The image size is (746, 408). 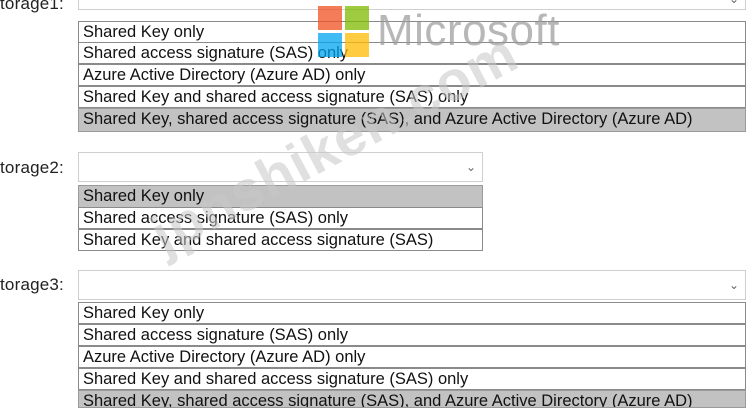 I want to click on logo-square-red, so click(x=330, y=18).